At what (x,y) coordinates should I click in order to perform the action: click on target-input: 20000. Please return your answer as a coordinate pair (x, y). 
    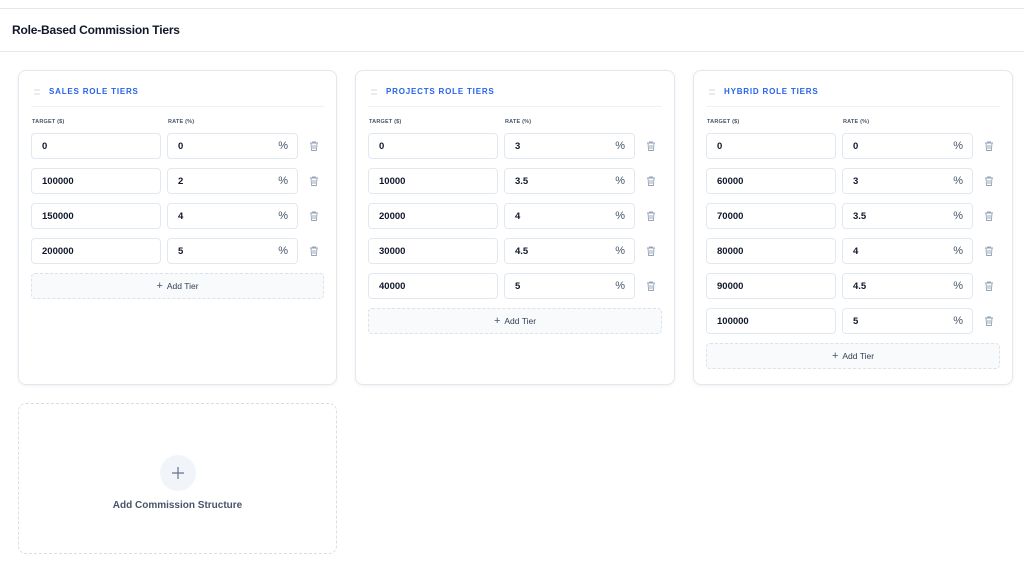
    Looking at the image, I should click on (433, 216).